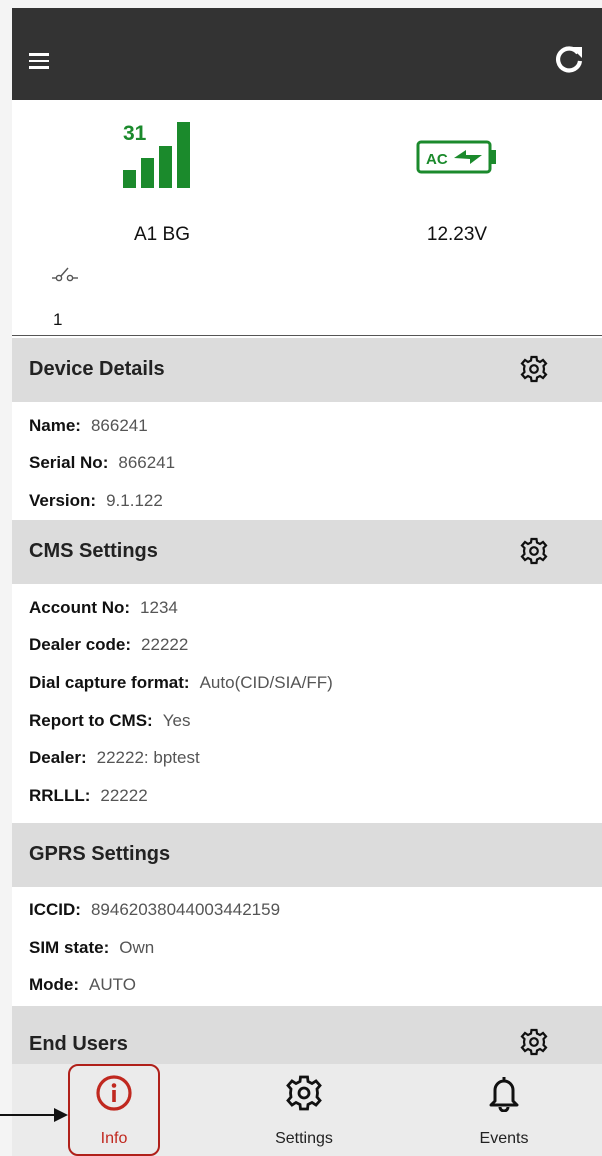 The image size is (602, 1156). What do you see at coordinates (82, 984) in the screenshot?
I see `mode-row: Mode: AUTO` at bounding box center [82, 984].